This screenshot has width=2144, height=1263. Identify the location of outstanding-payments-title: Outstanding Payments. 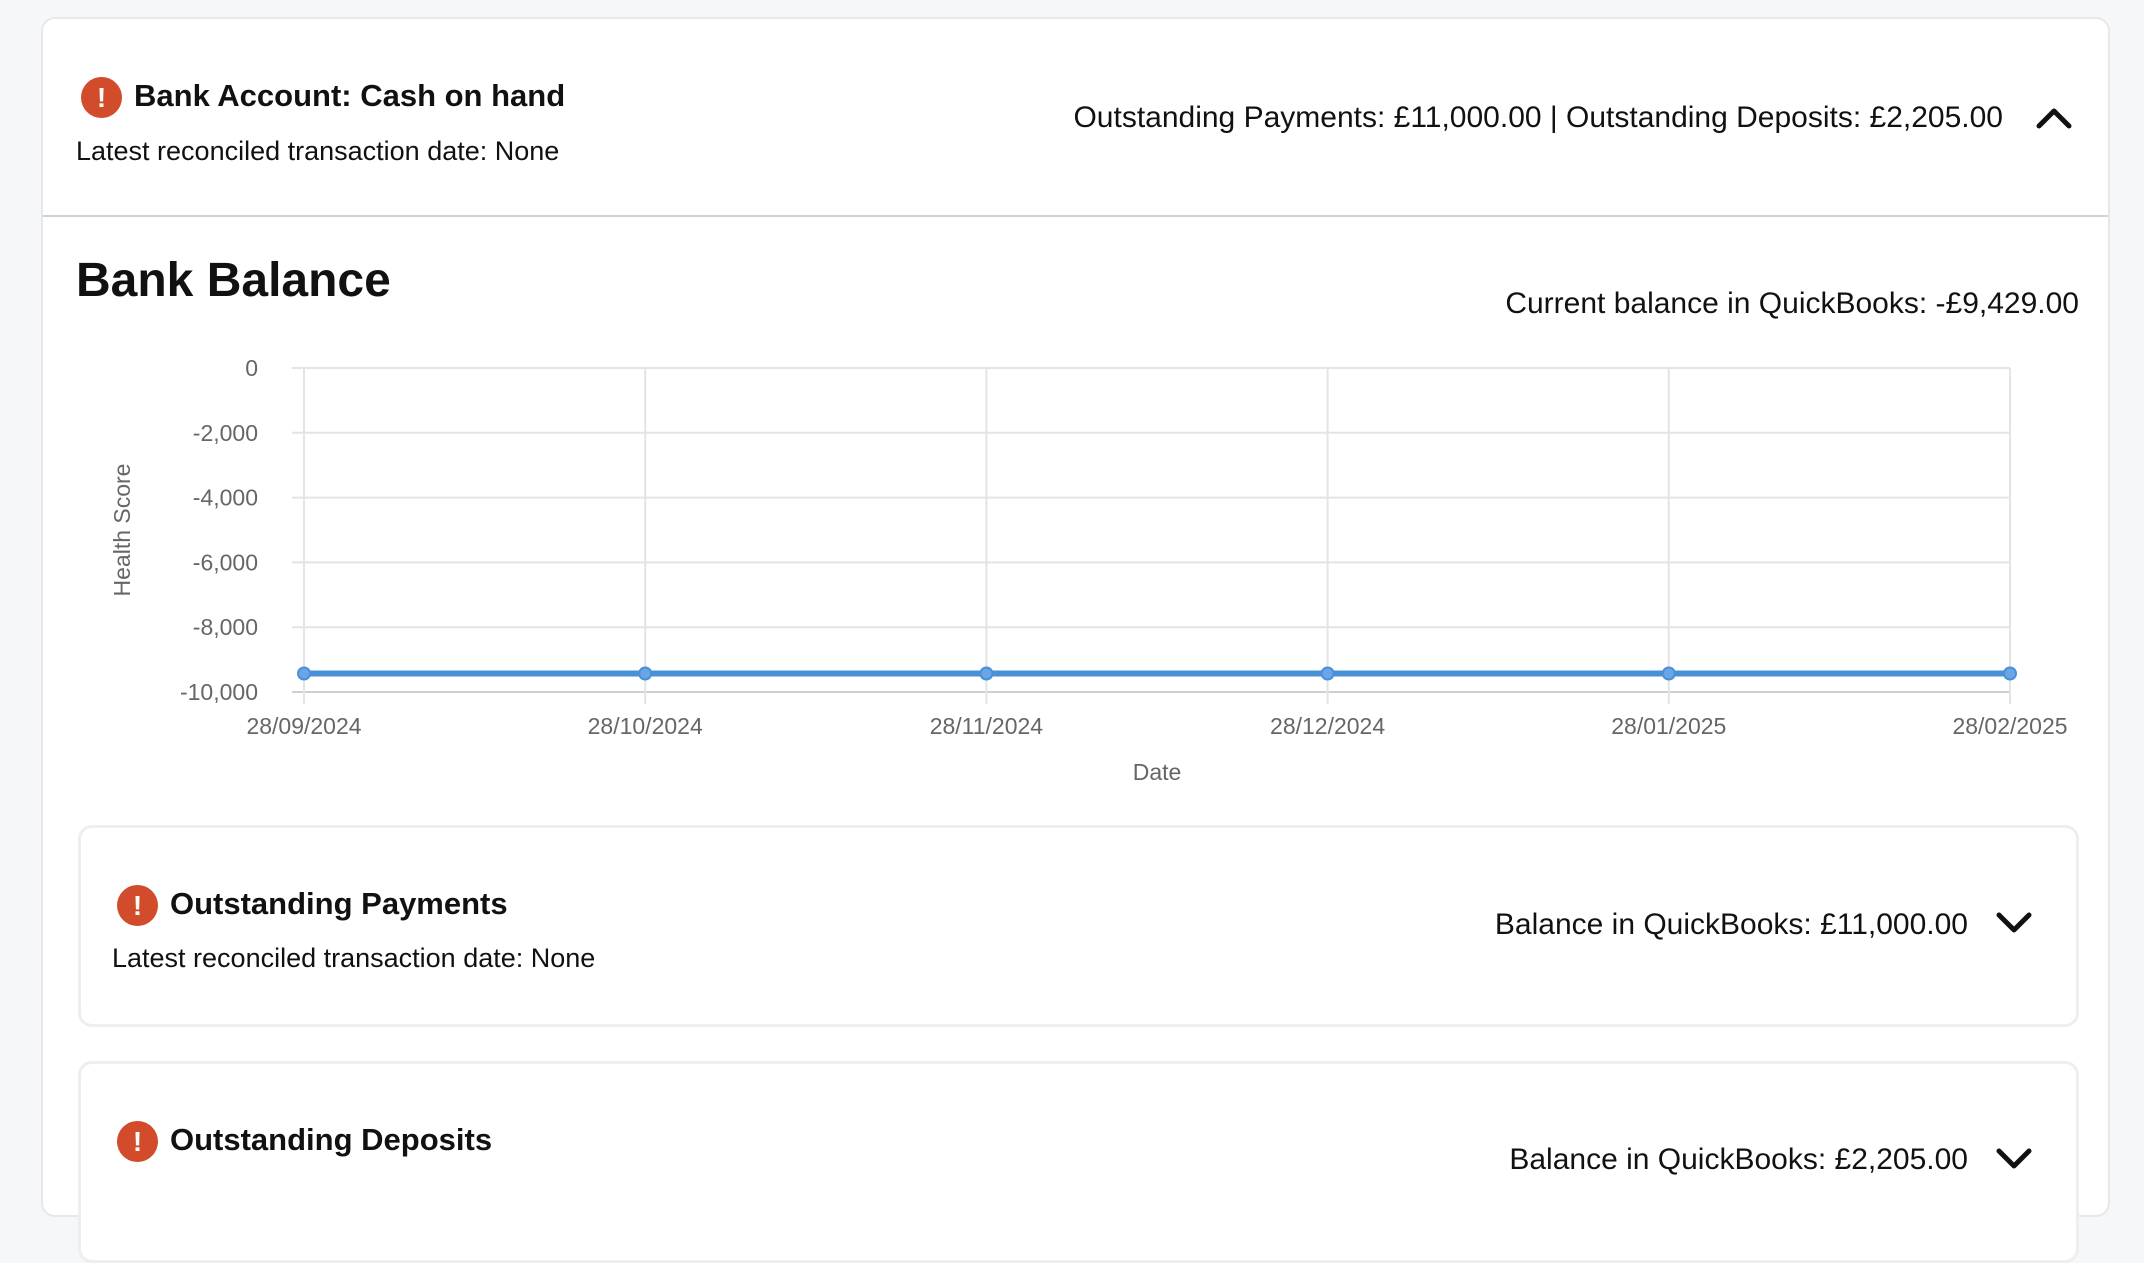
(339, 903).